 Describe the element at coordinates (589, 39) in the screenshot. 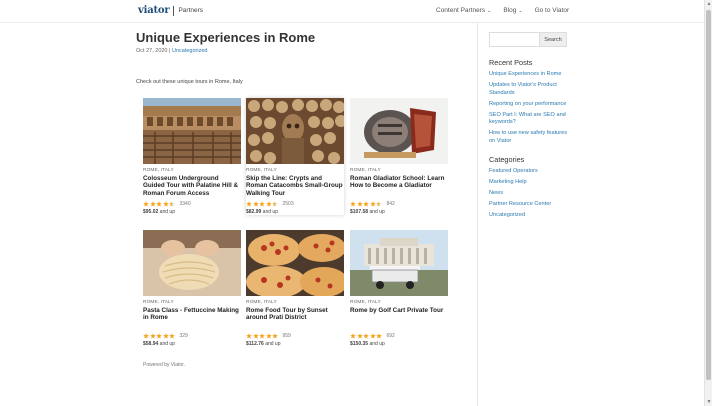

I see `search-form: Search` at that location.